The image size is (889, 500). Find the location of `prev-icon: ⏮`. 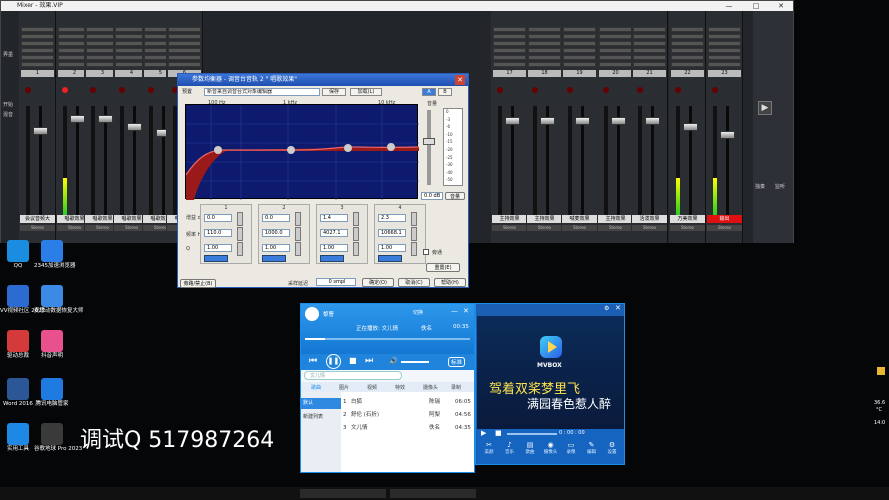

prev-icon: ⏮ is located at coordinates (313, 361).